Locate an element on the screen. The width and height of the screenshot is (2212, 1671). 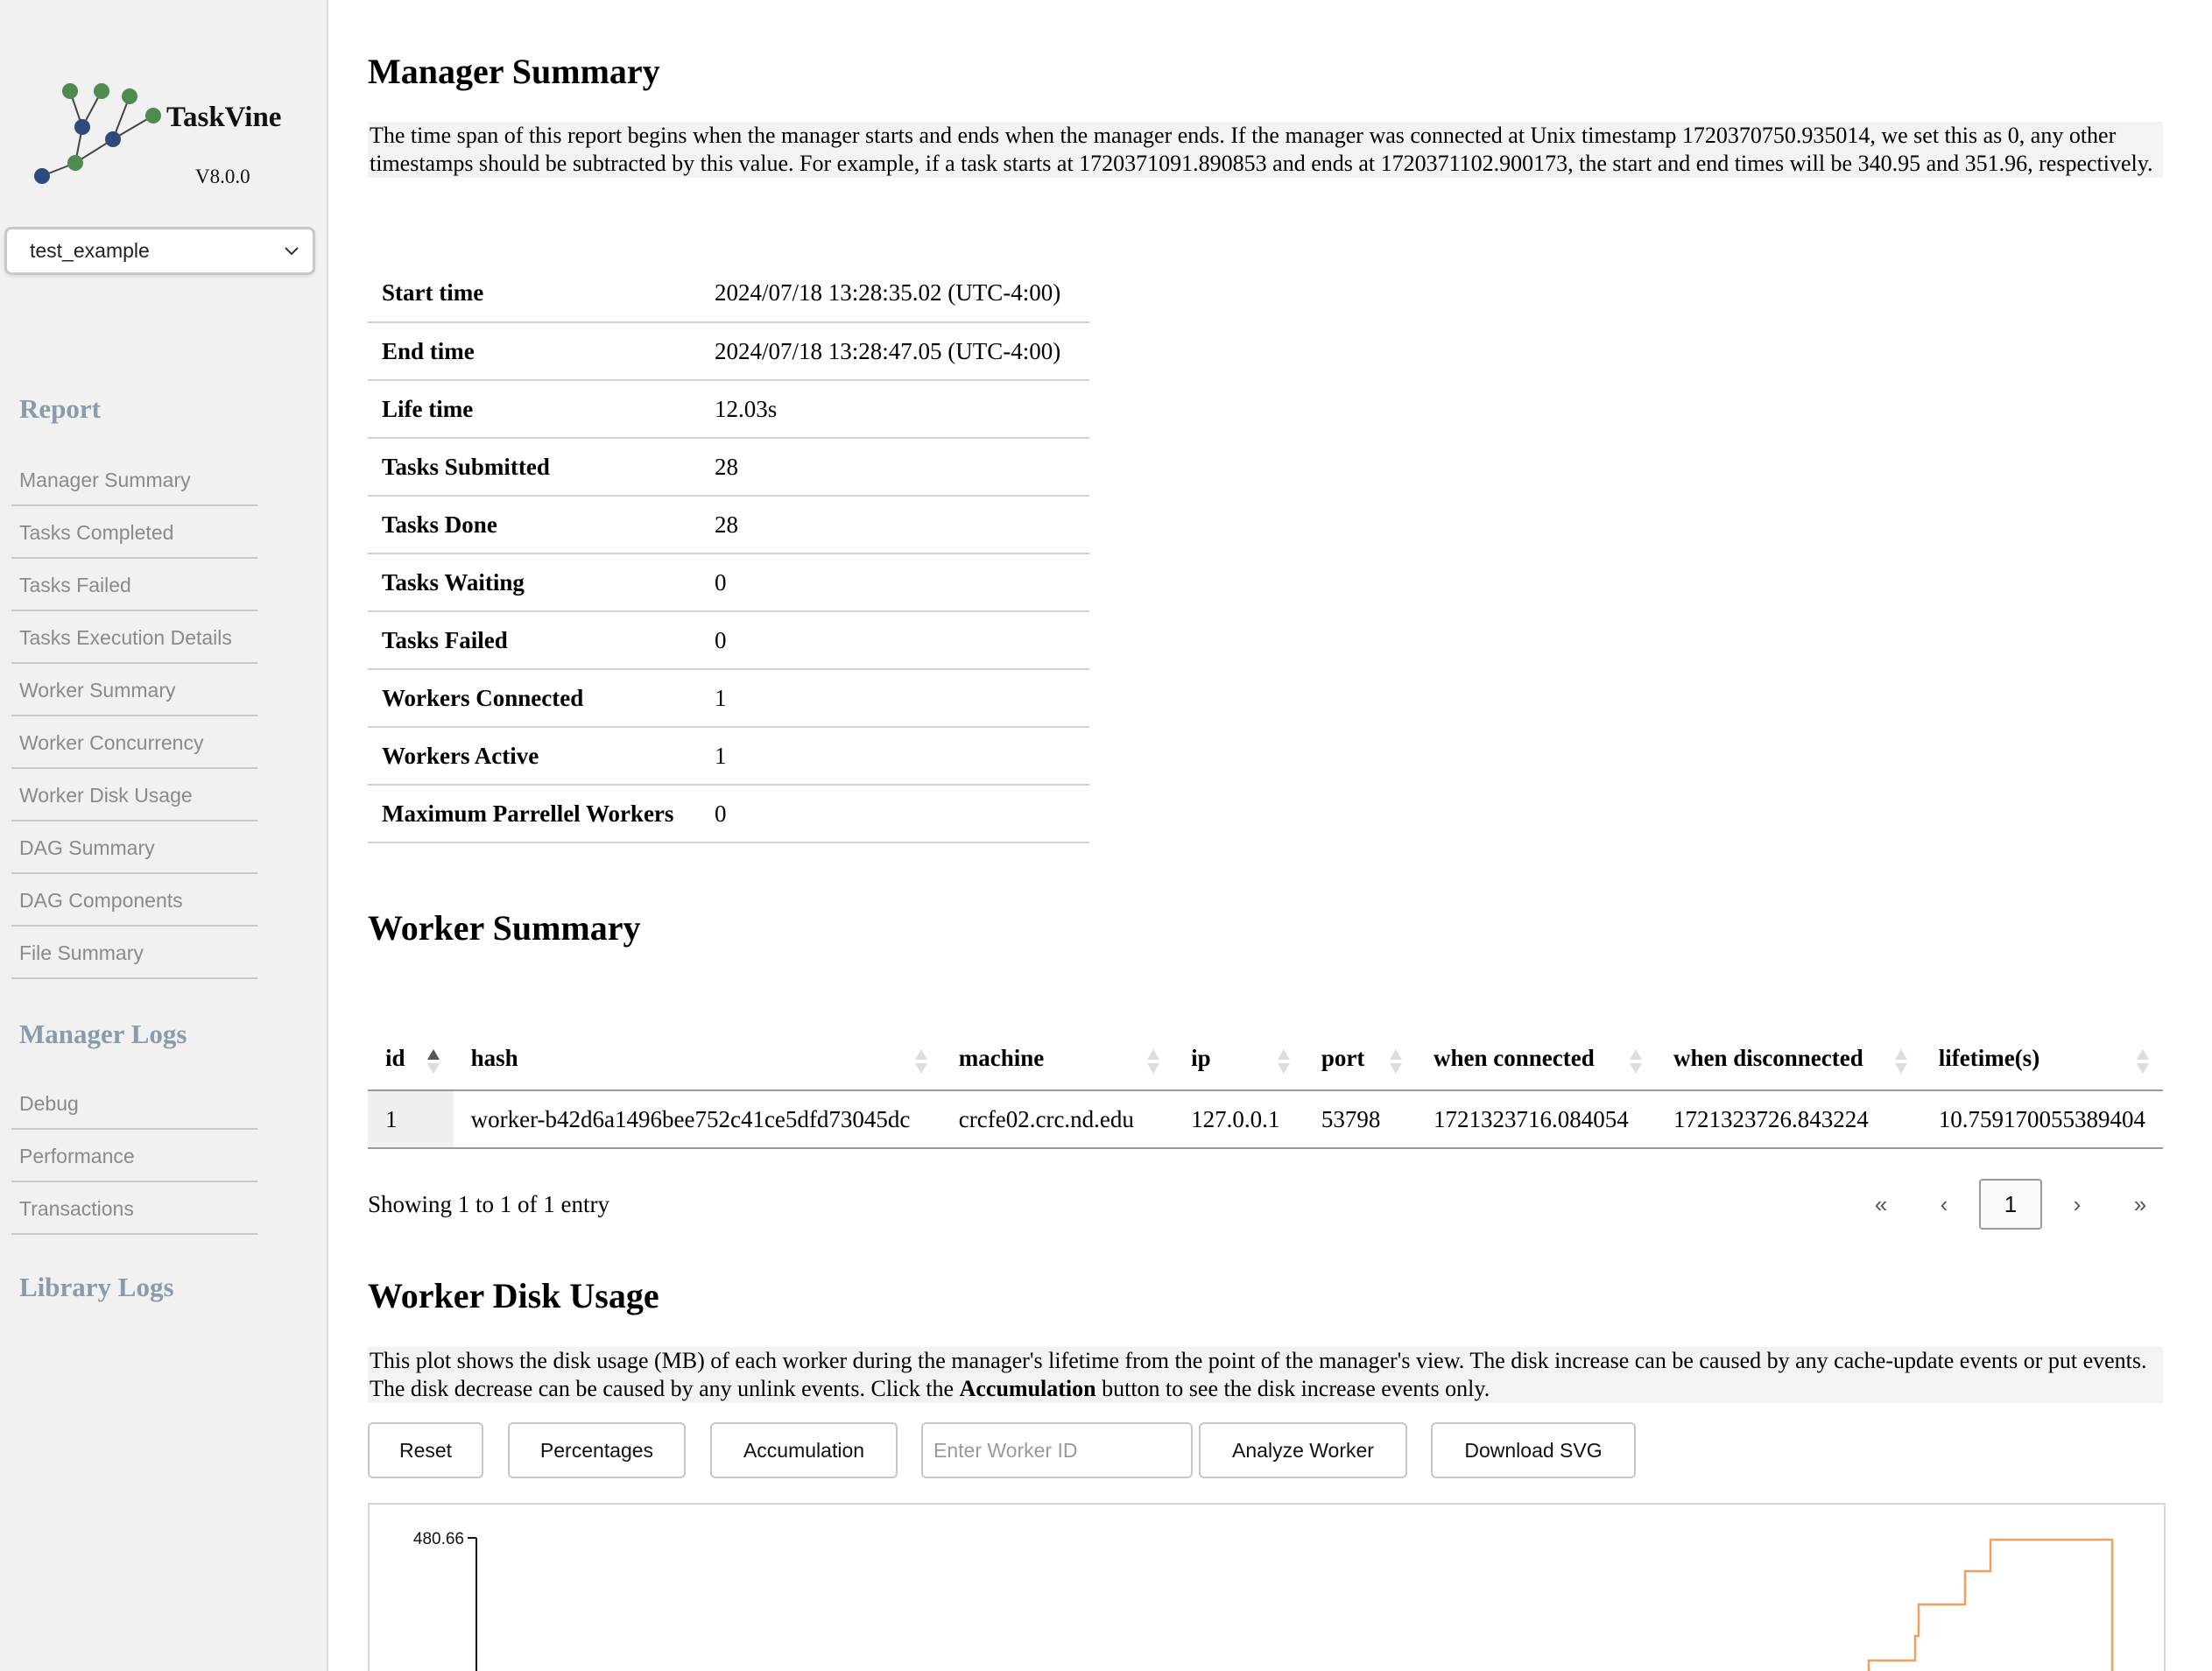
column-header-lifetime: lifetime(s) is located at coordinates (2041, 1059).